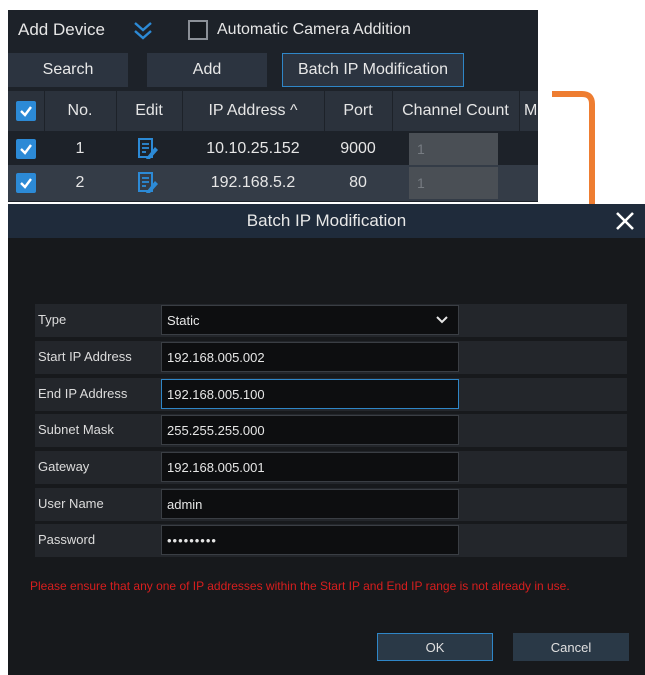  I want to click on chevron-down-icon, so click(442, 320).